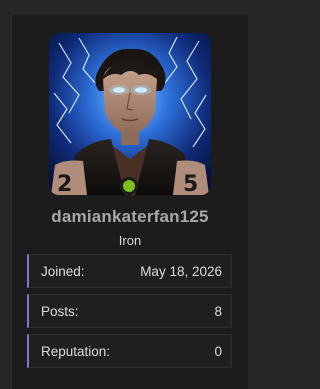 This screenshot has width=320, height=389. I want to click on username: damiankaterfan125, so click(130, 217).